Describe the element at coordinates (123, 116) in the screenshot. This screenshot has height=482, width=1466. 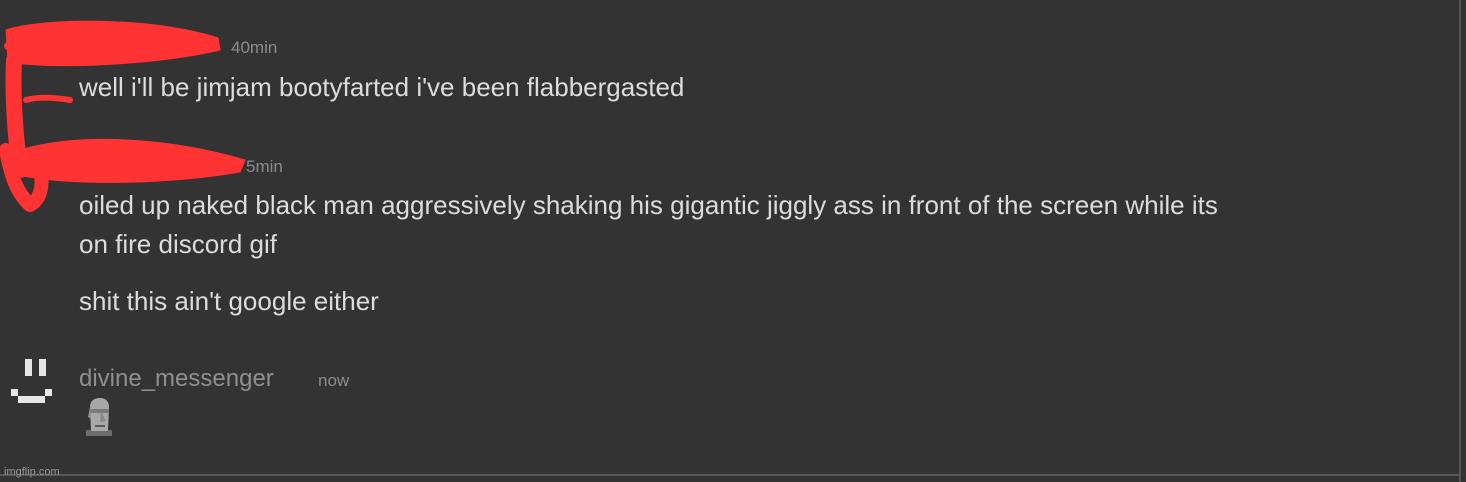
I see `redaction-scribble` at that location.